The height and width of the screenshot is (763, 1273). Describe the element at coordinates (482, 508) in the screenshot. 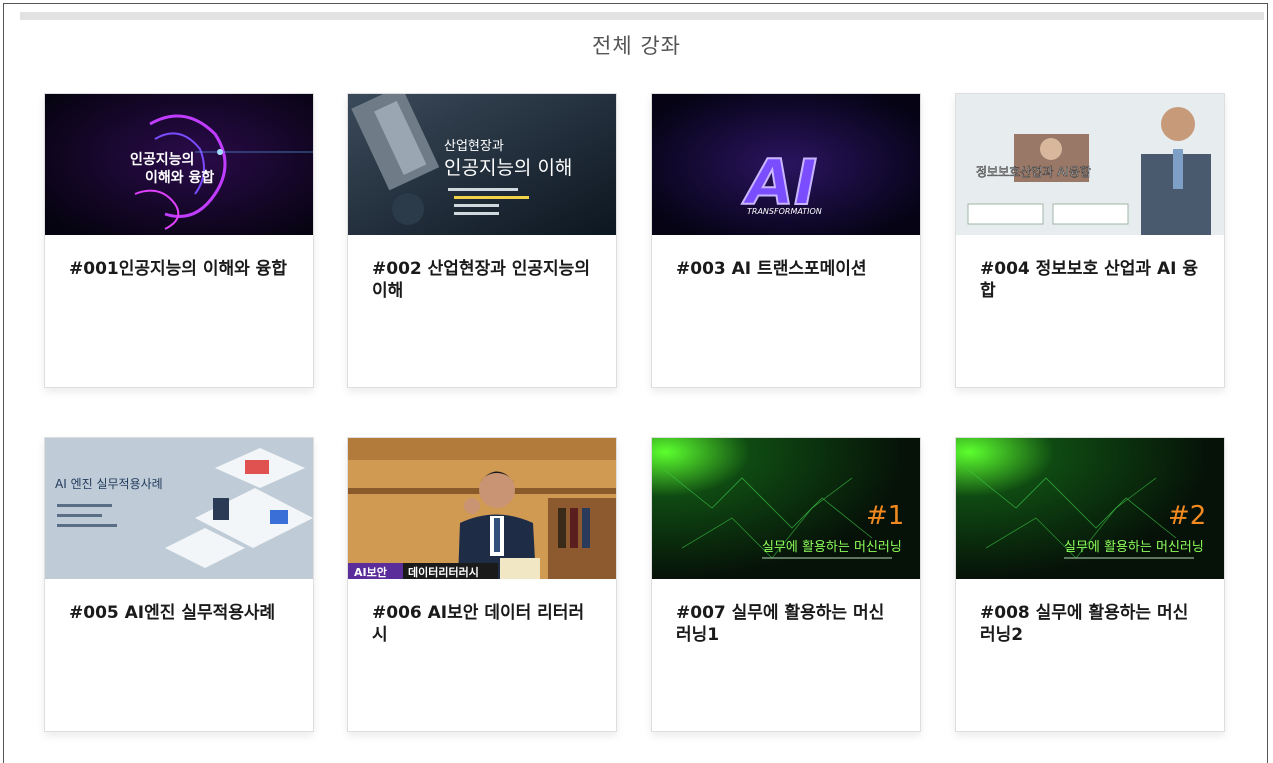

I see `course-thumbnail: AI보안 데이터리터러시` at that location.